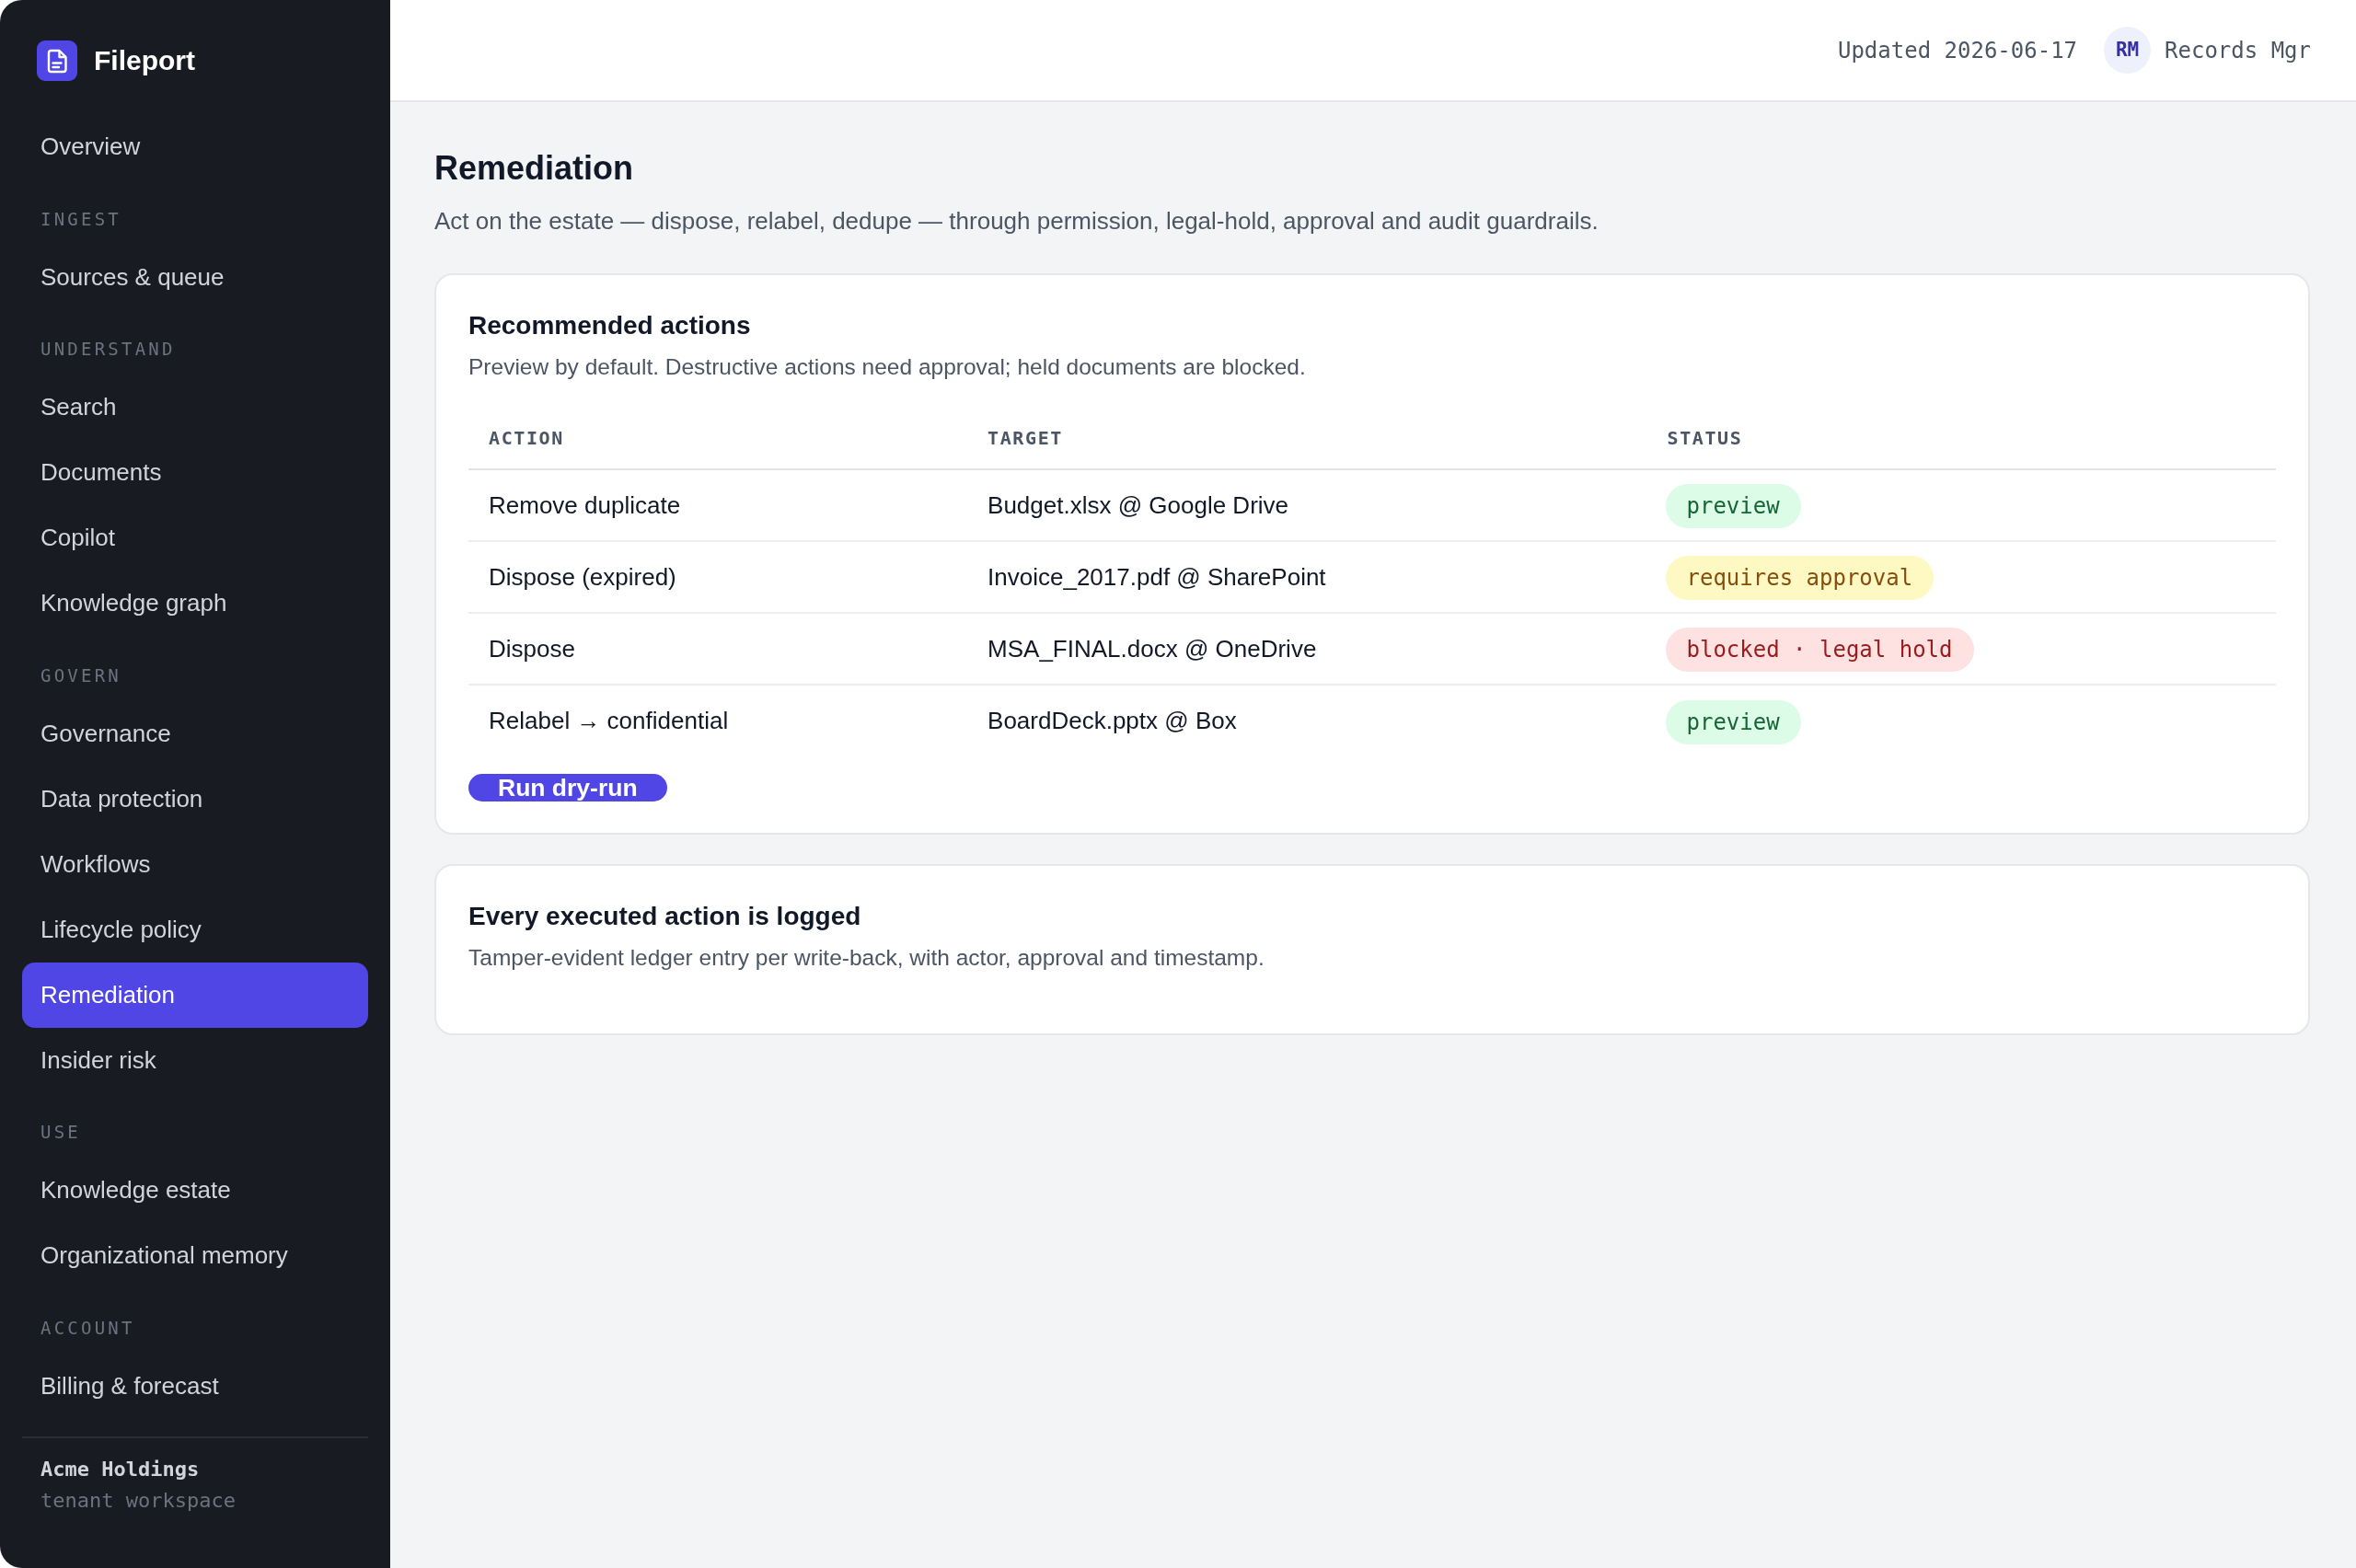  I want to click on workspace-label: tenant workspace, so click(138, 1500).